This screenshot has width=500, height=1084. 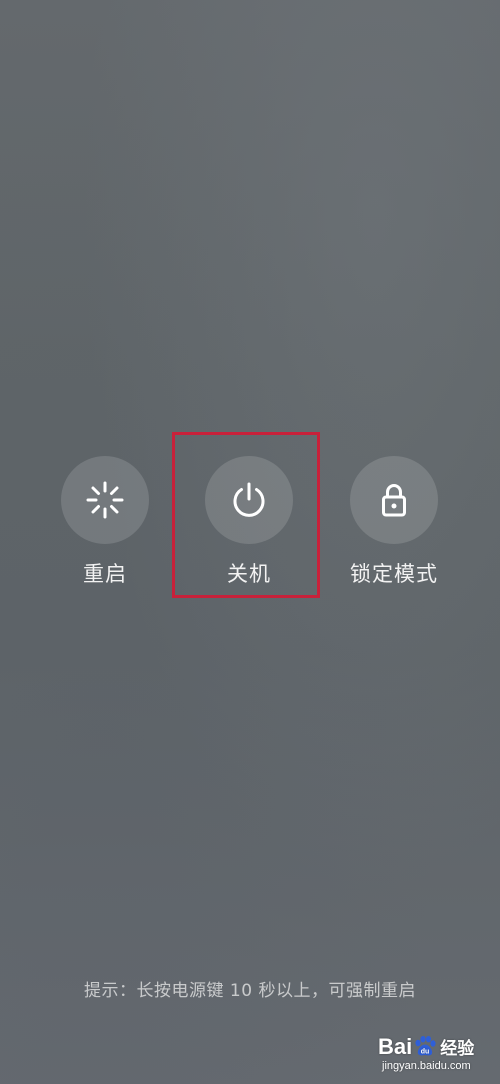 I want to click on restart-circle, so click(x=105, y=500).